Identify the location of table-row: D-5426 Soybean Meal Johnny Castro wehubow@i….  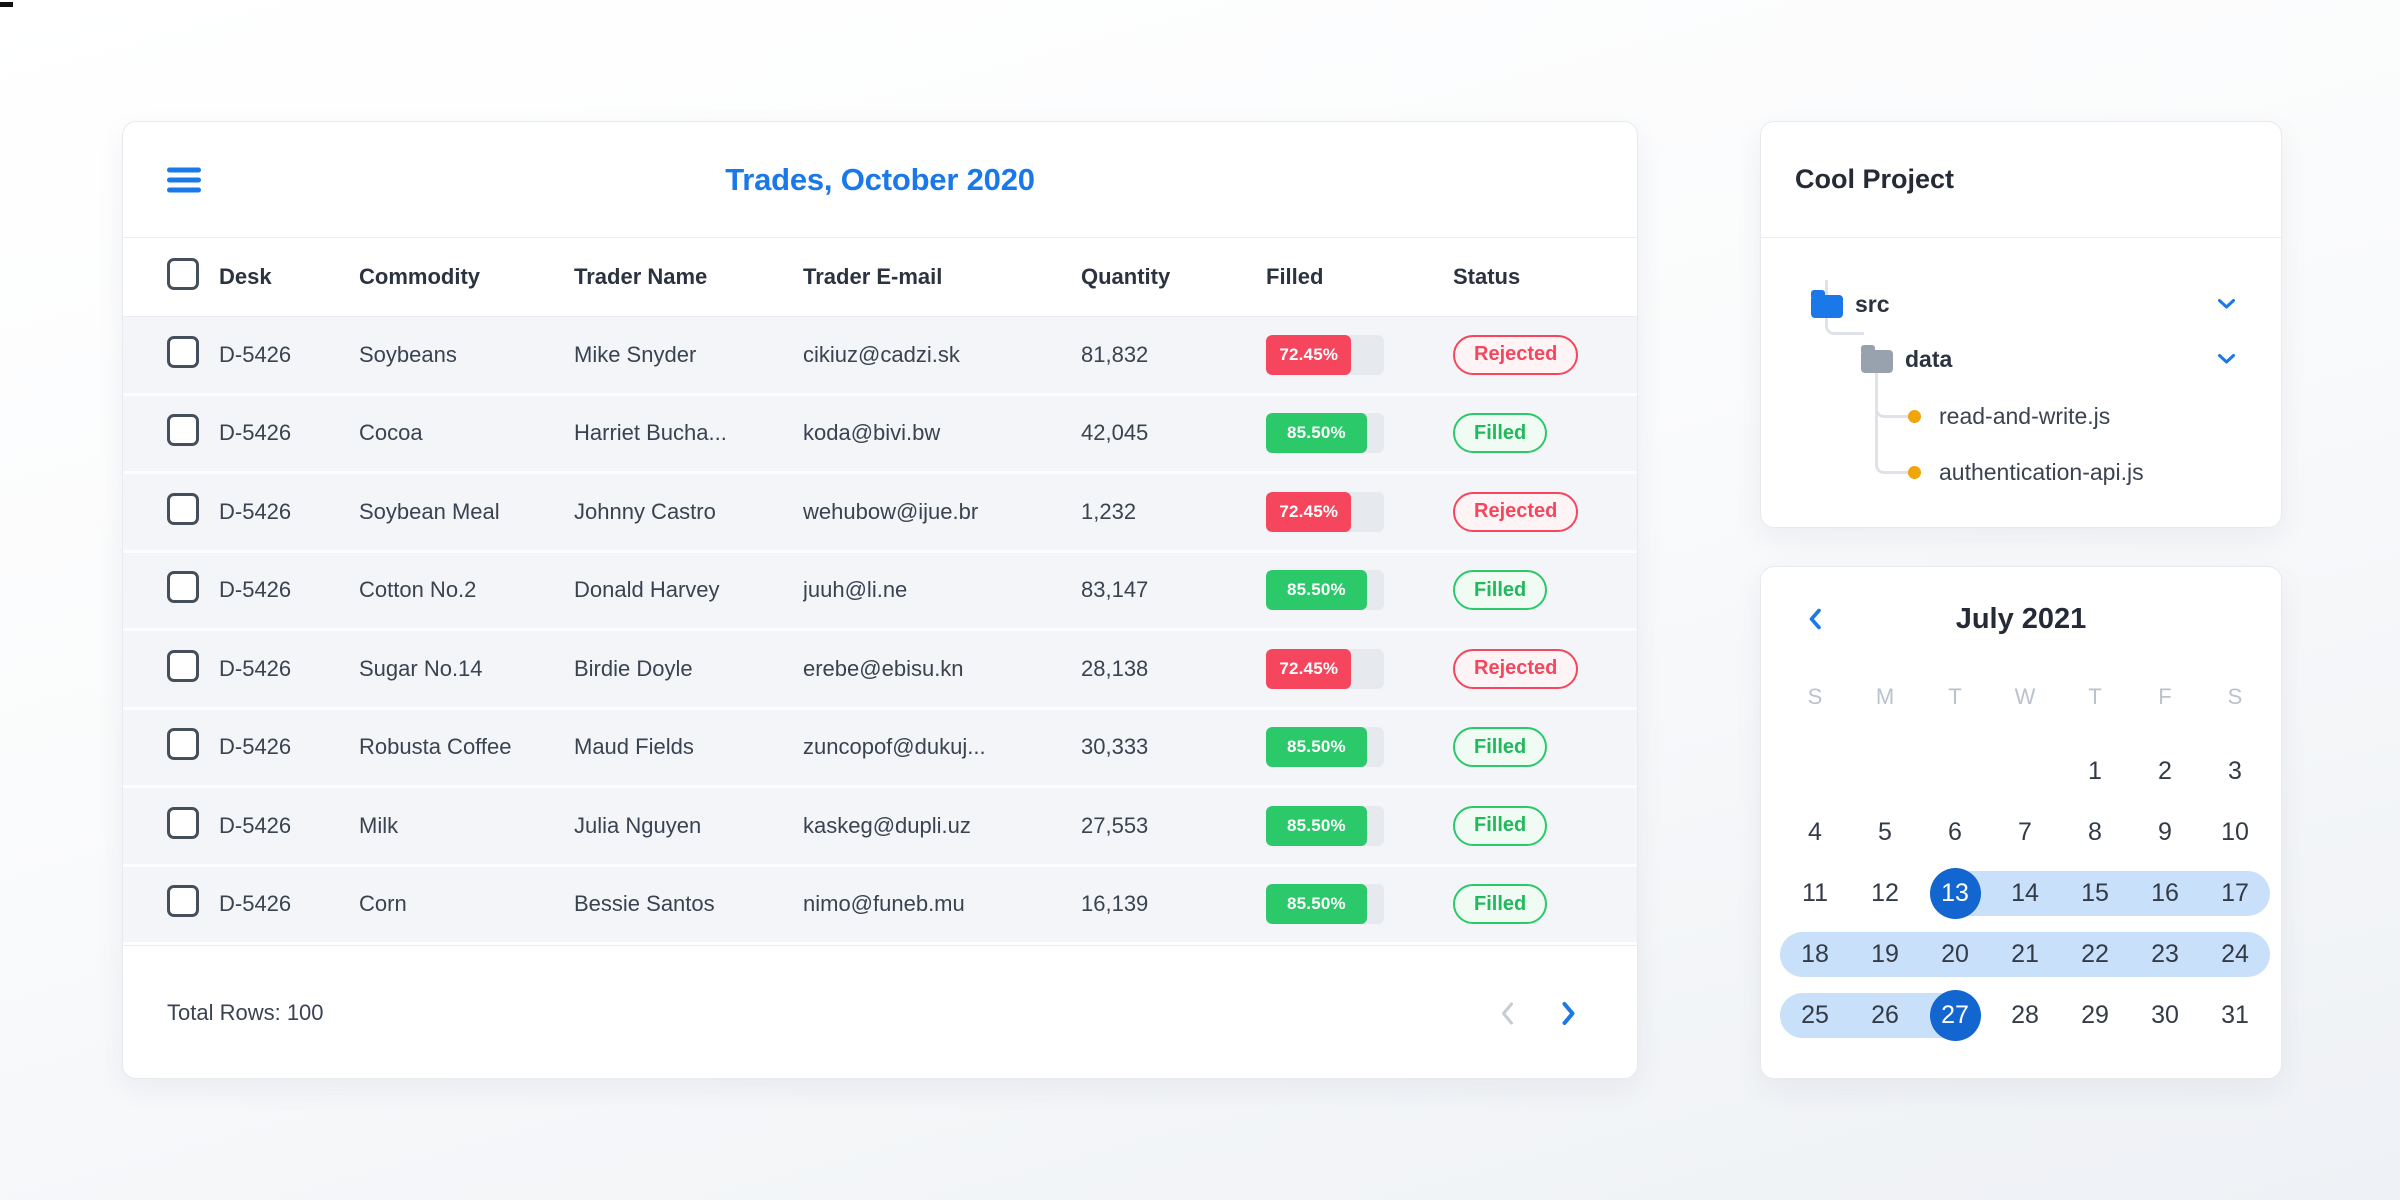
(880, 513).